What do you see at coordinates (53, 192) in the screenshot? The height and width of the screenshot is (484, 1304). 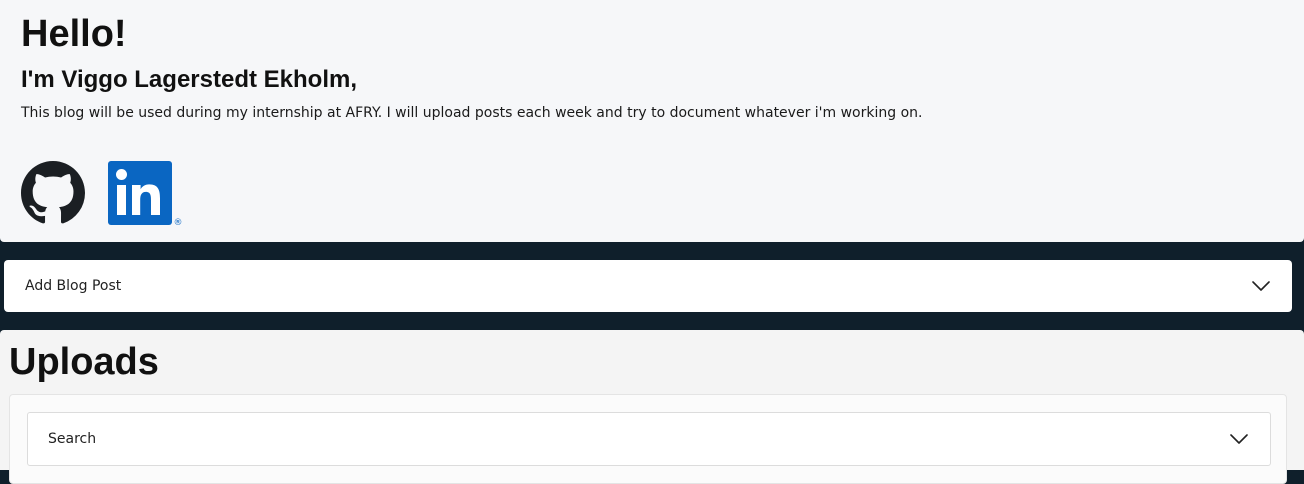 I see `github-icon` at bounding box center [53, 192].